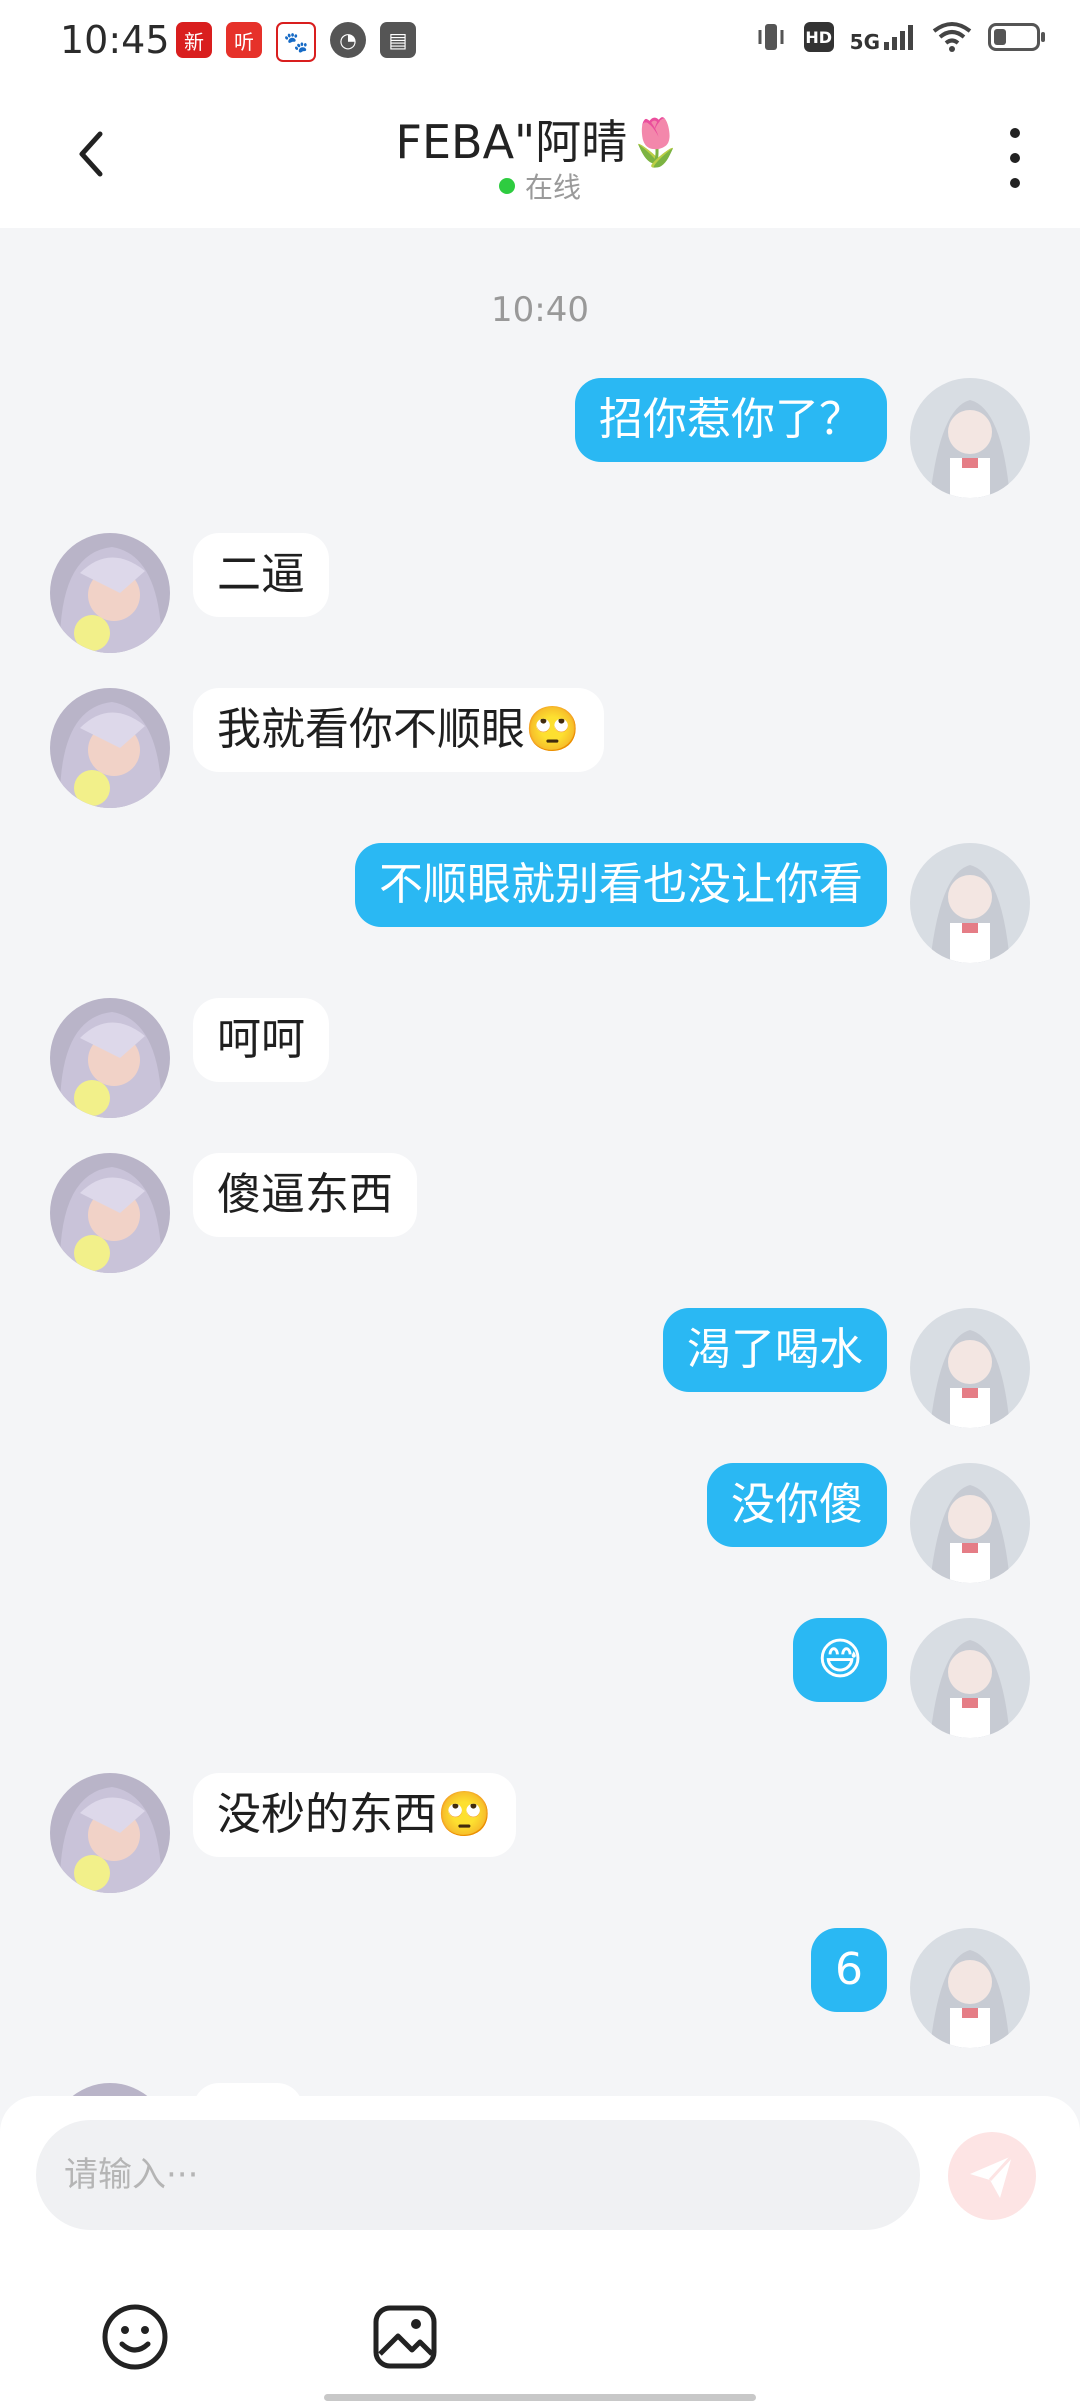 This screenshot has height=2408, width=1080. Describe the element at coordinates (775, 1350) in the screenshot. I see `outgoing-message: 渴了喝水` at that location.